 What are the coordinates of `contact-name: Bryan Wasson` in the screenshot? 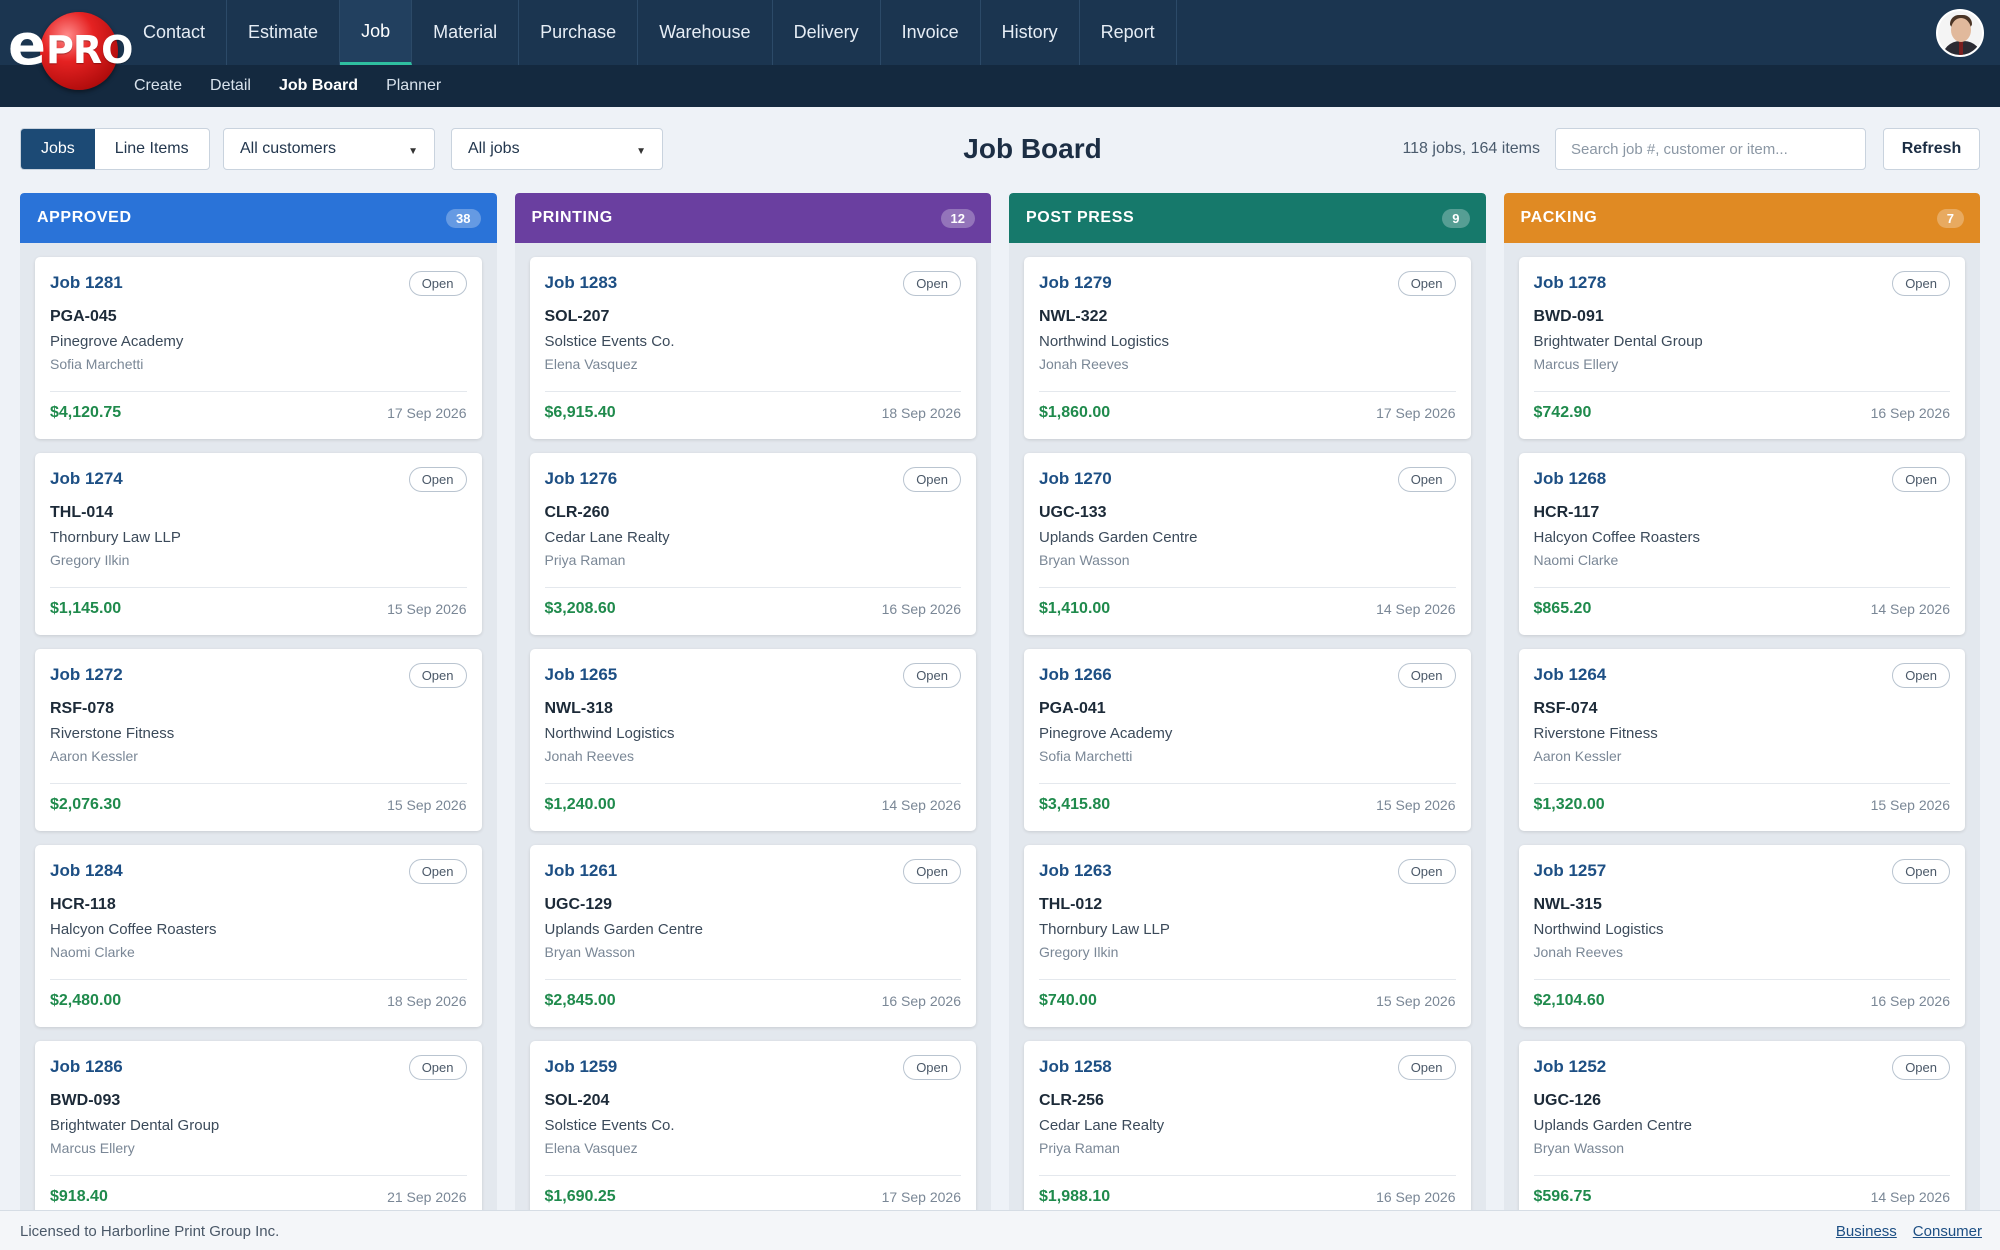 It's located at (1579, 1148).